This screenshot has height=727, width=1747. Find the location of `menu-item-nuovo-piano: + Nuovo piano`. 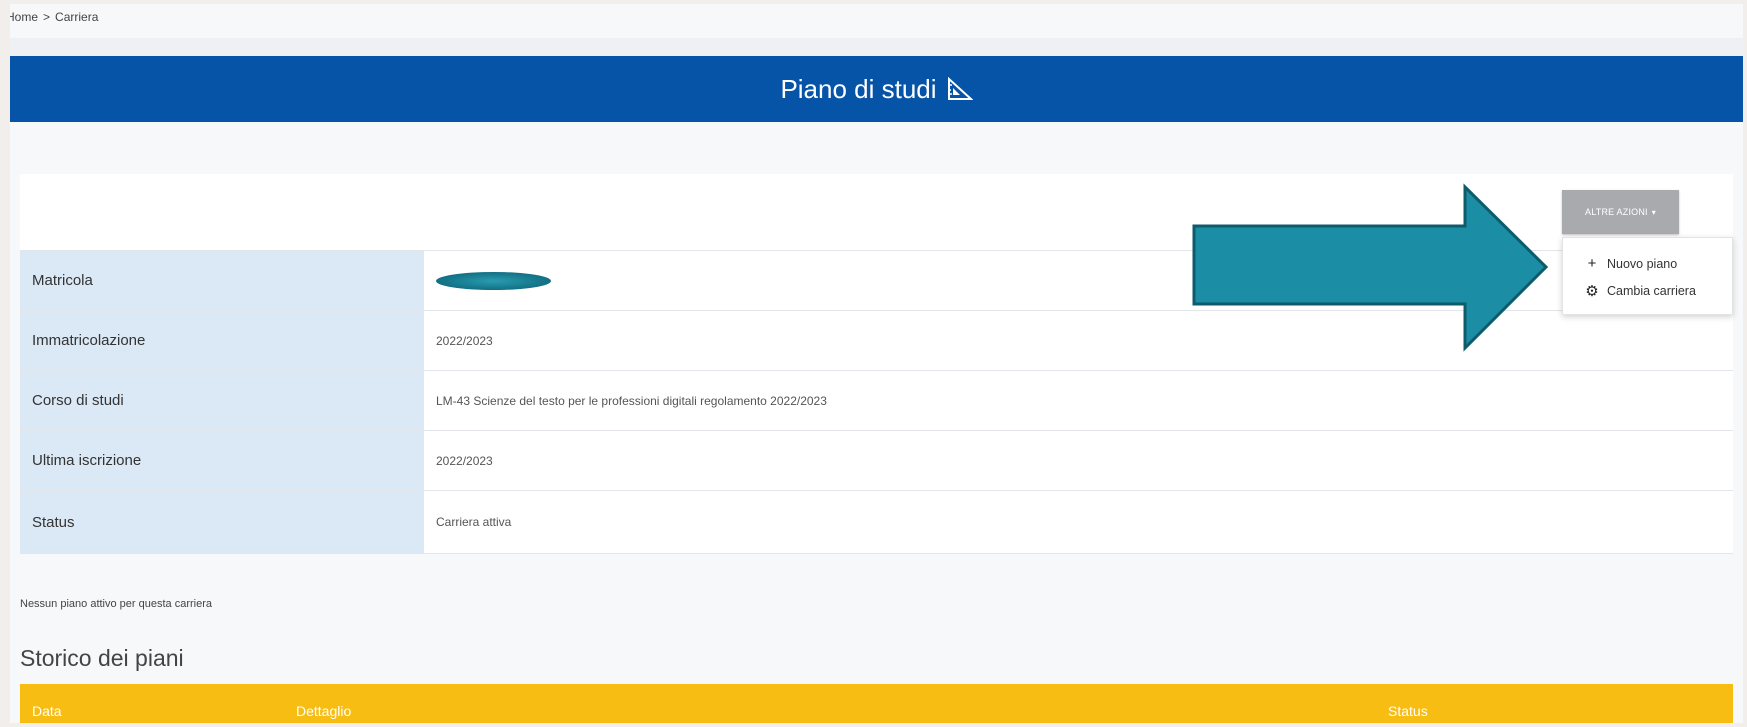

menu-item-nuovo-piano: + Nuovo piano is located at coordinates (1647, 263).